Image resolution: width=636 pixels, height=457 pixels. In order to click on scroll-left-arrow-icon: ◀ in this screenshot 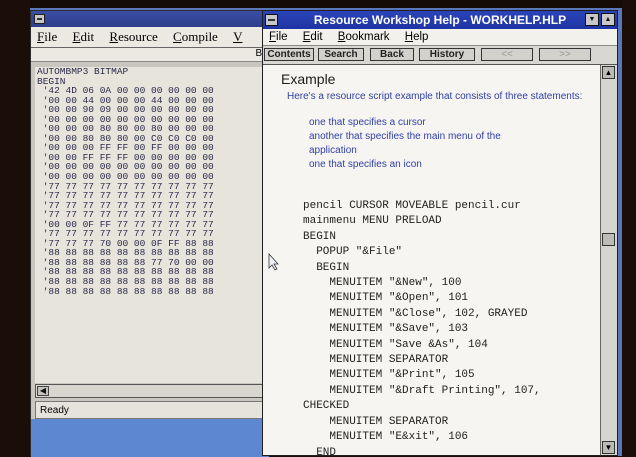, I will do `click(43, 391)`.